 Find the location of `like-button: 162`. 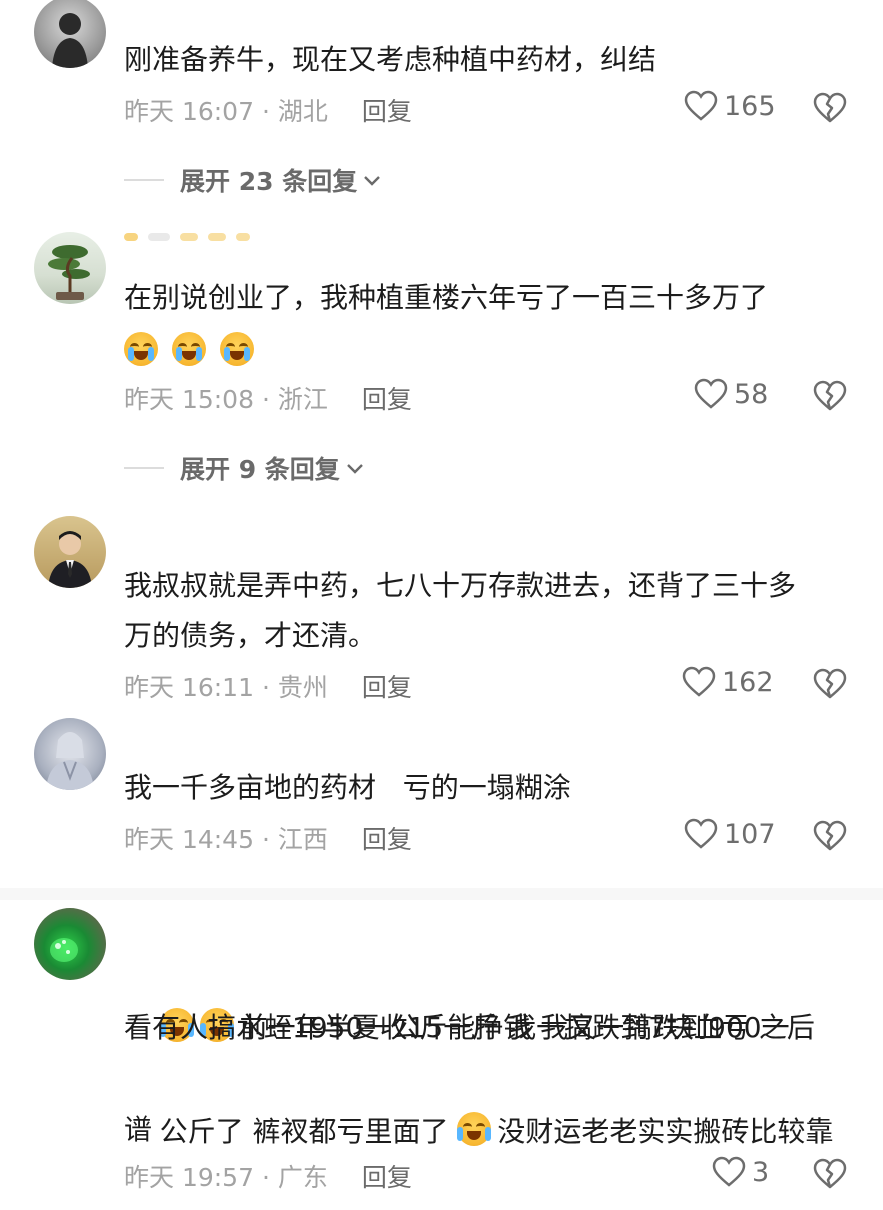

like-button: 162 is located at coordinates (728, 682).